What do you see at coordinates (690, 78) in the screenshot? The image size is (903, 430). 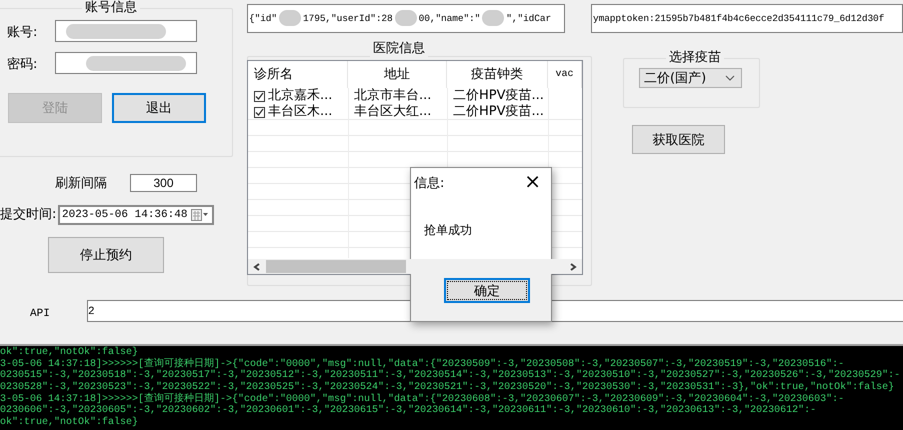 I see `vaccine-dropdown: 二价(国产)` at bounding box center [690, 78].